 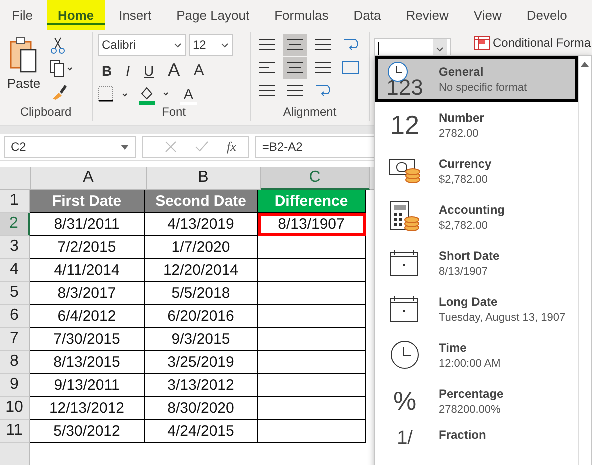 What do you see at coordinates (405, 401) in the screenshot?
I see `format-icon: %` at bounding box center [405, 401].